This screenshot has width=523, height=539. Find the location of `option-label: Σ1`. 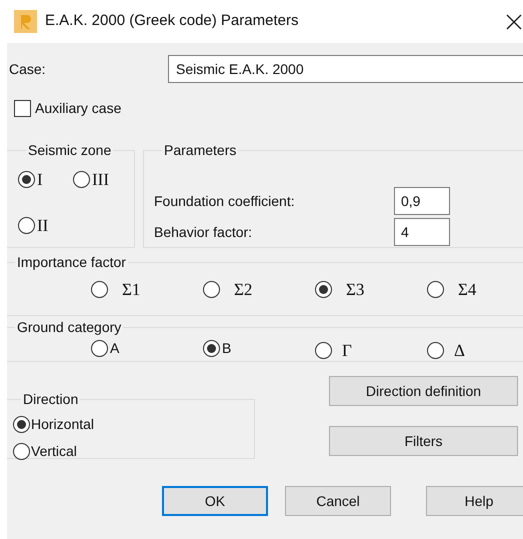

option-label: Σ1 is located at coordinates (131, 290).